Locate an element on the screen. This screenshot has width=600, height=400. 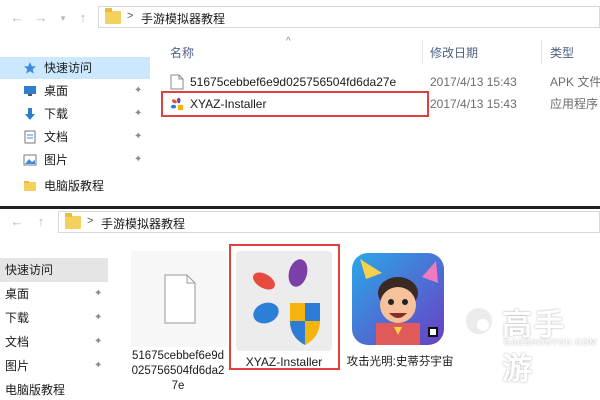
file-type: 应用程序 is located at coordinates (574, 104).